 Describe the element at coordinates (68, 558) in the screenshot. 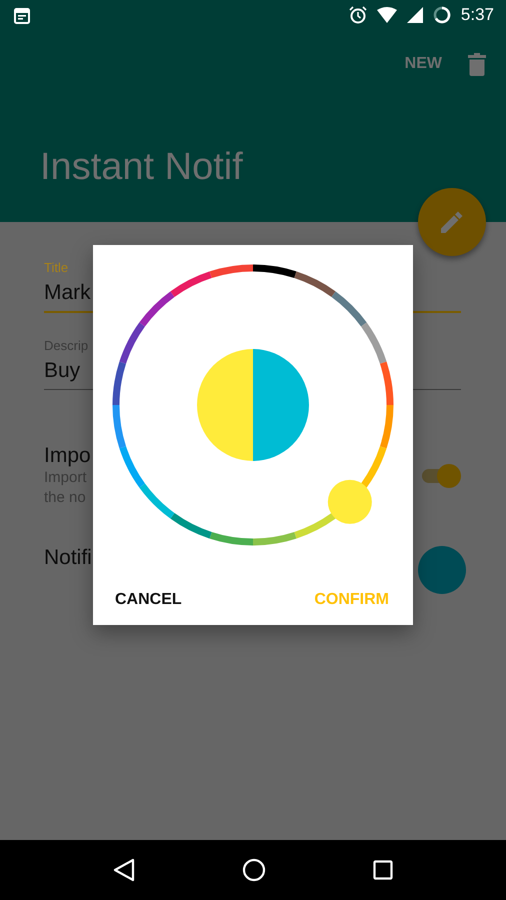

I see `setting-title: Notifi` at that location.